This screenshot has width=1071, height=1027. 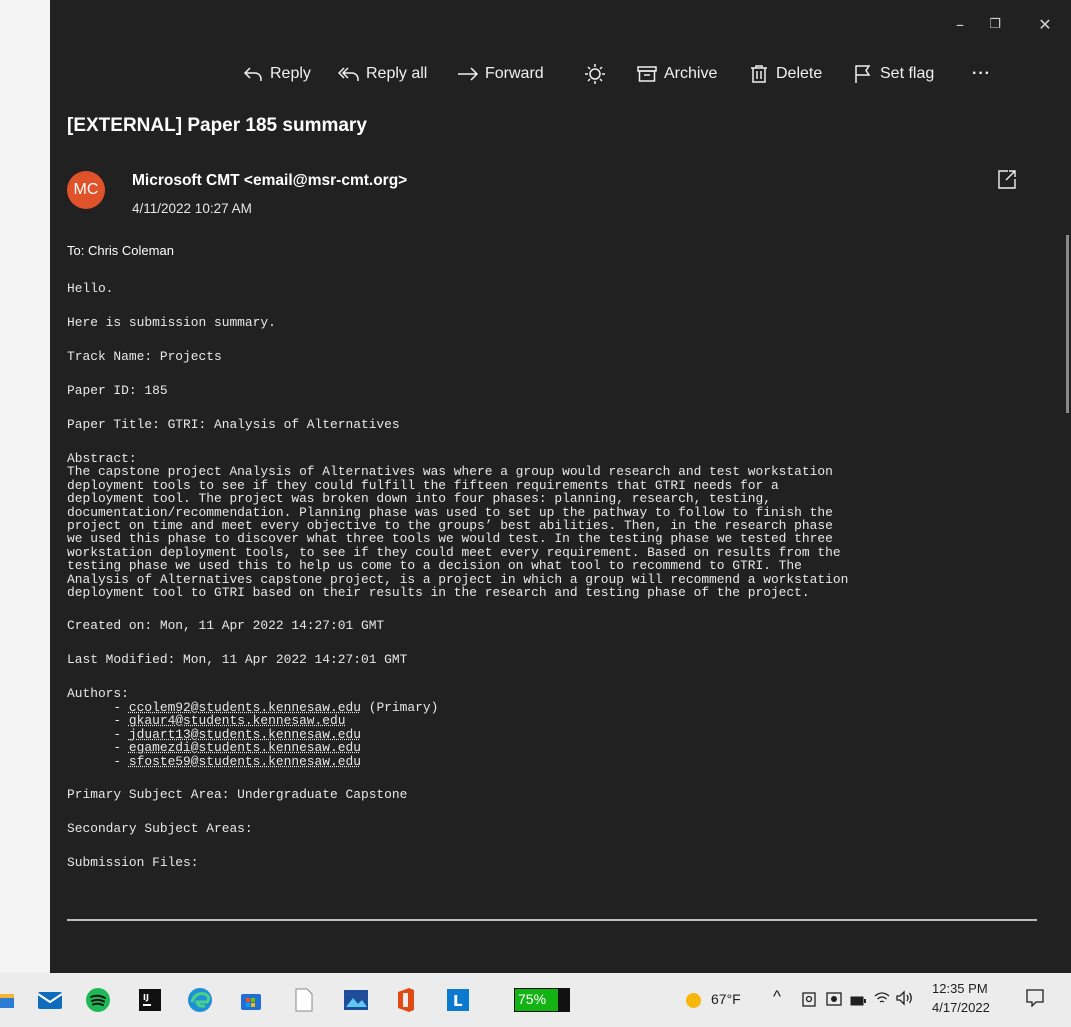 What do you see at coordinates (120, 250) in the screenshot?
I see `recipient-line: To: Chris Coleman` at bounding box center [120, 250].